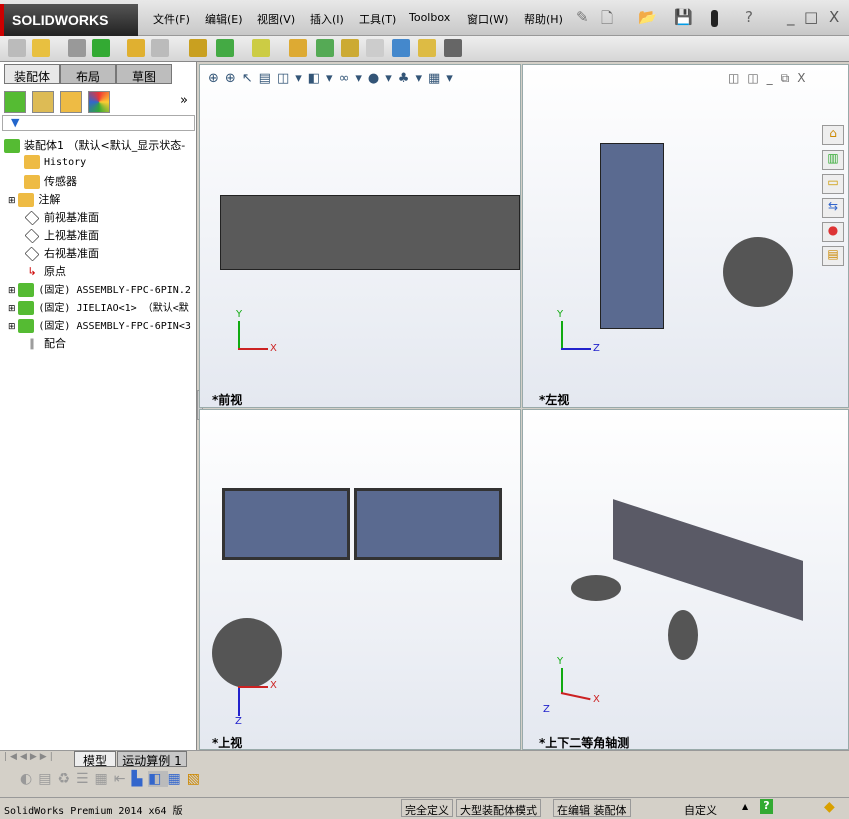  Describe the element at coordinates (325, 48) in the screenshot. I see `bill-of-materials-icon` at that location.